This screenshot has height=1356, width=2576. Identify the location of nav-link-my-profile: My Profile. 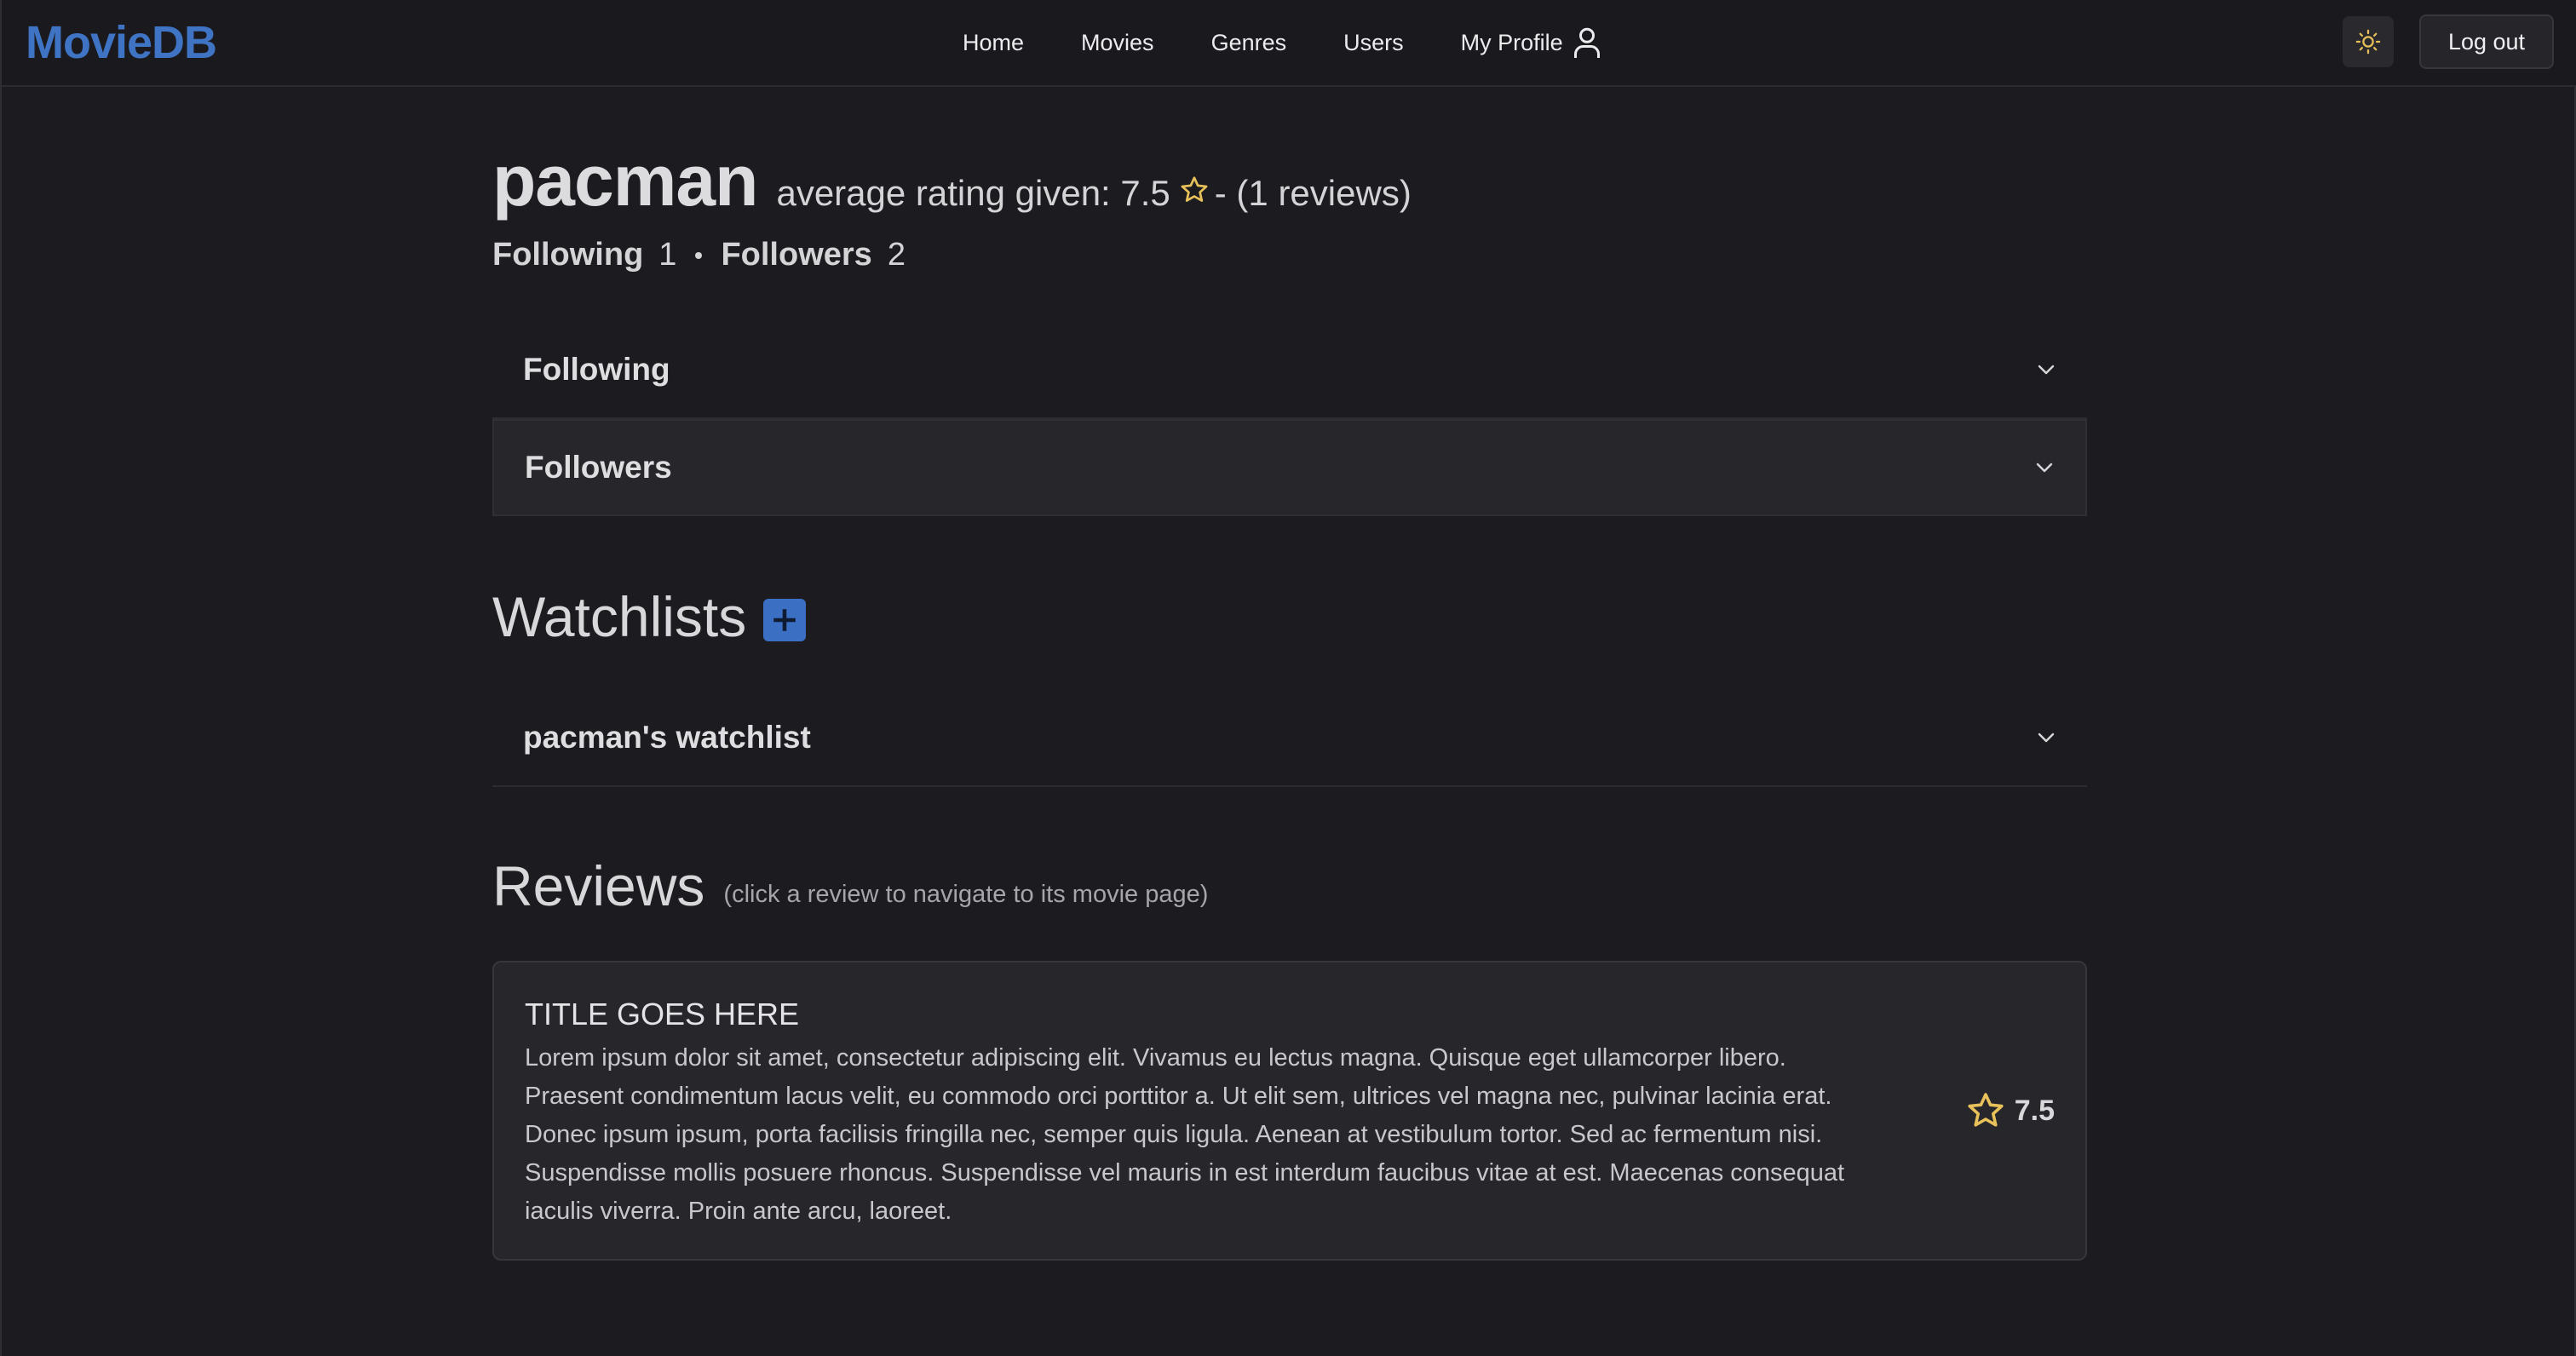
(1532, 43).